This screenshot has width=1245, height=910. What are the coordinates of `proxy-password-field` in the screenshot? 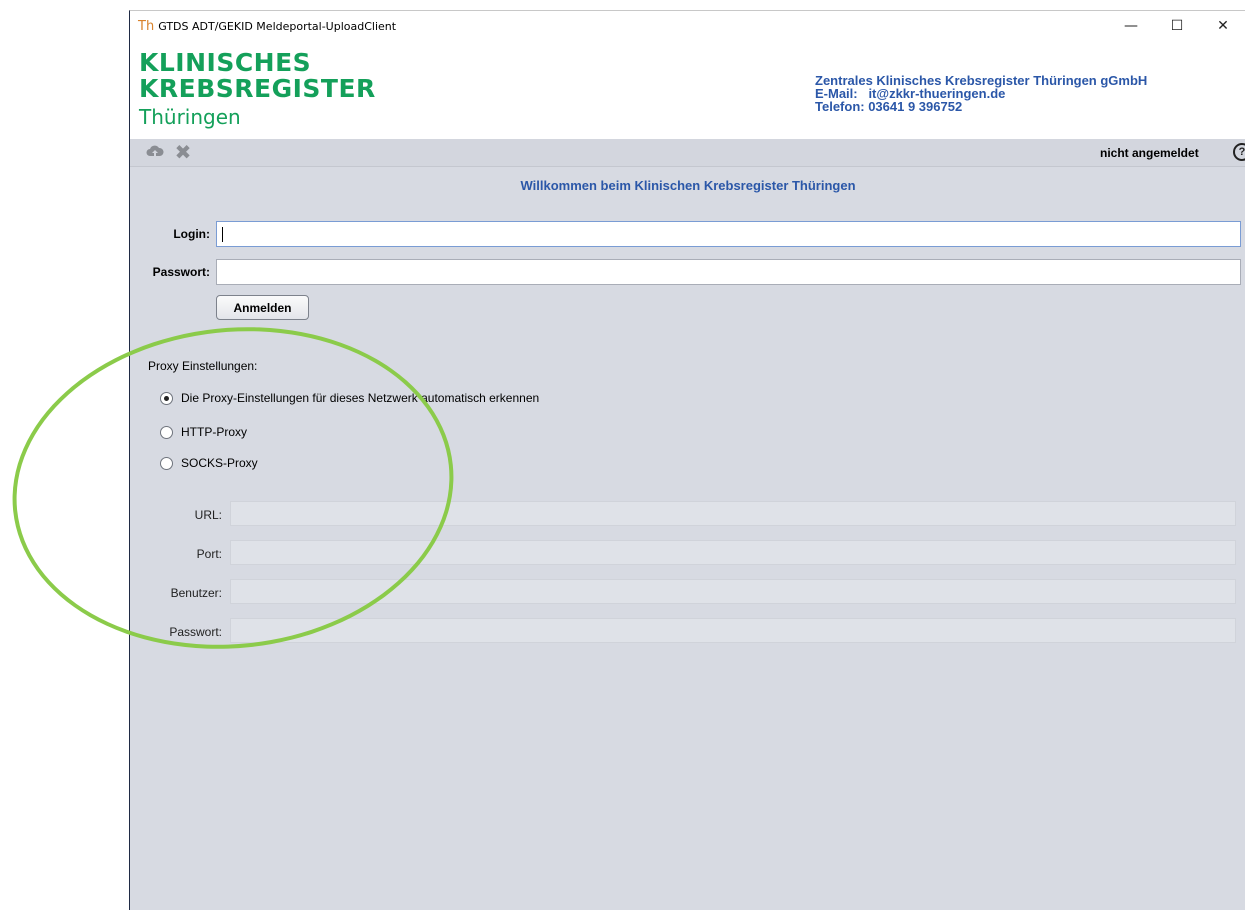 It's located at (733, 630).